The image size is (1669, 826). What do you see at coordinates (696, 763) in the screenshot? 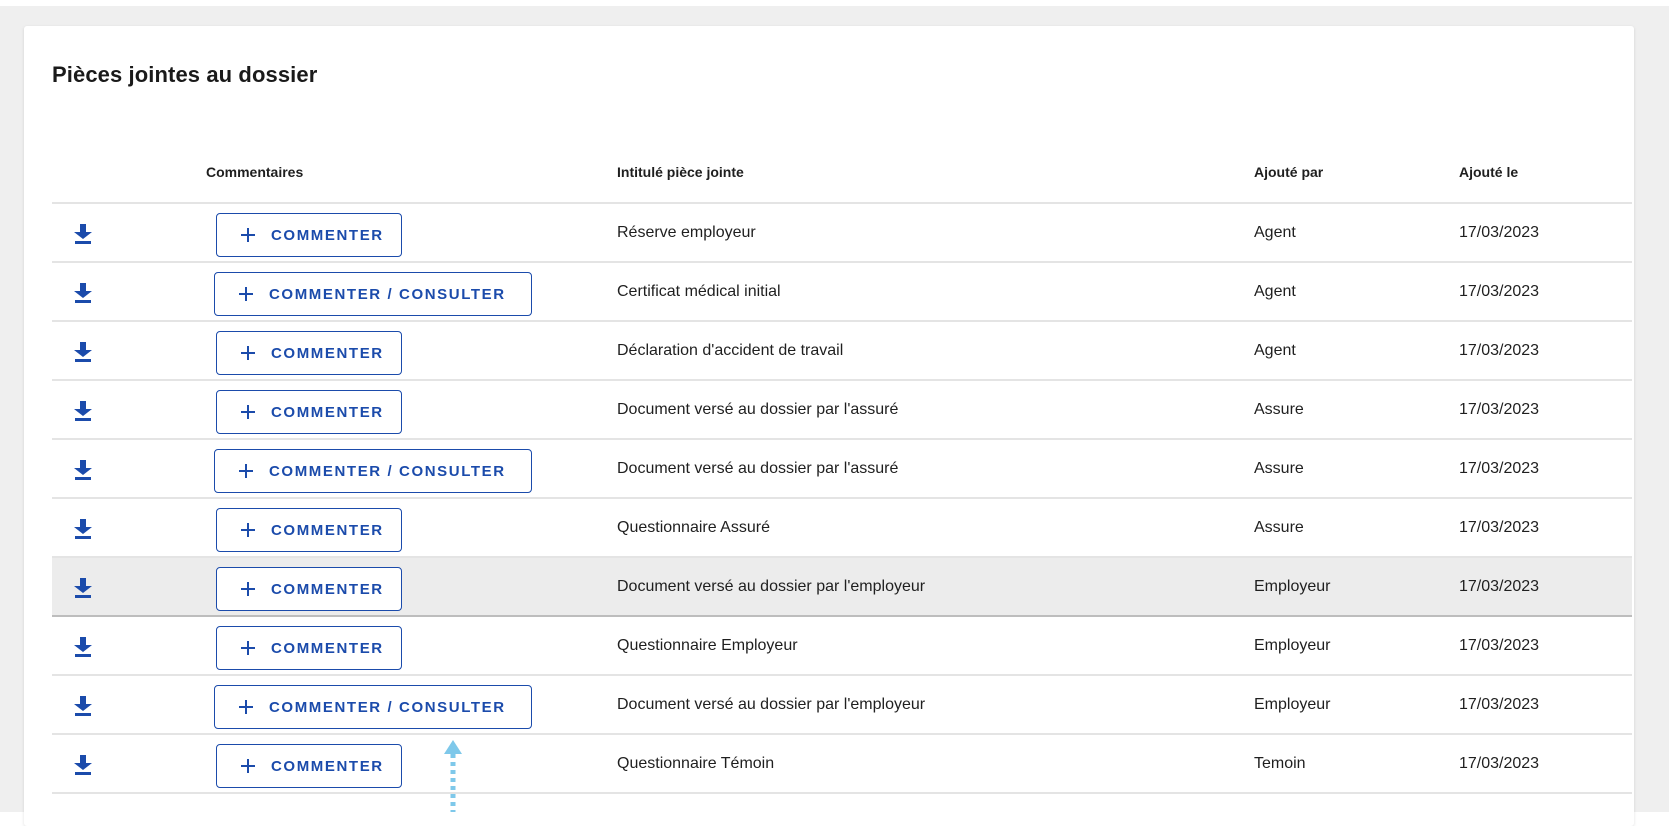
I see `attachment-title: Questionnaire Témoin` at bounding box center [696, 763].